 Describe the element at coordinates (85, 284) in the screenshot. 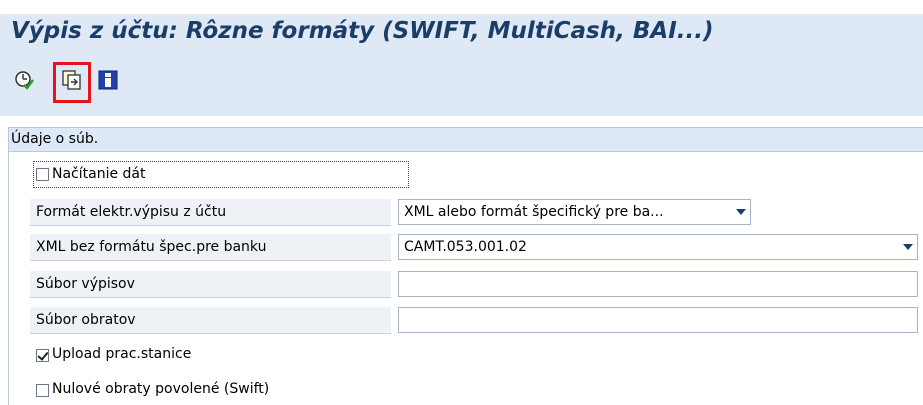

I see `statement-file-label: Súbor výpisov` at that location.